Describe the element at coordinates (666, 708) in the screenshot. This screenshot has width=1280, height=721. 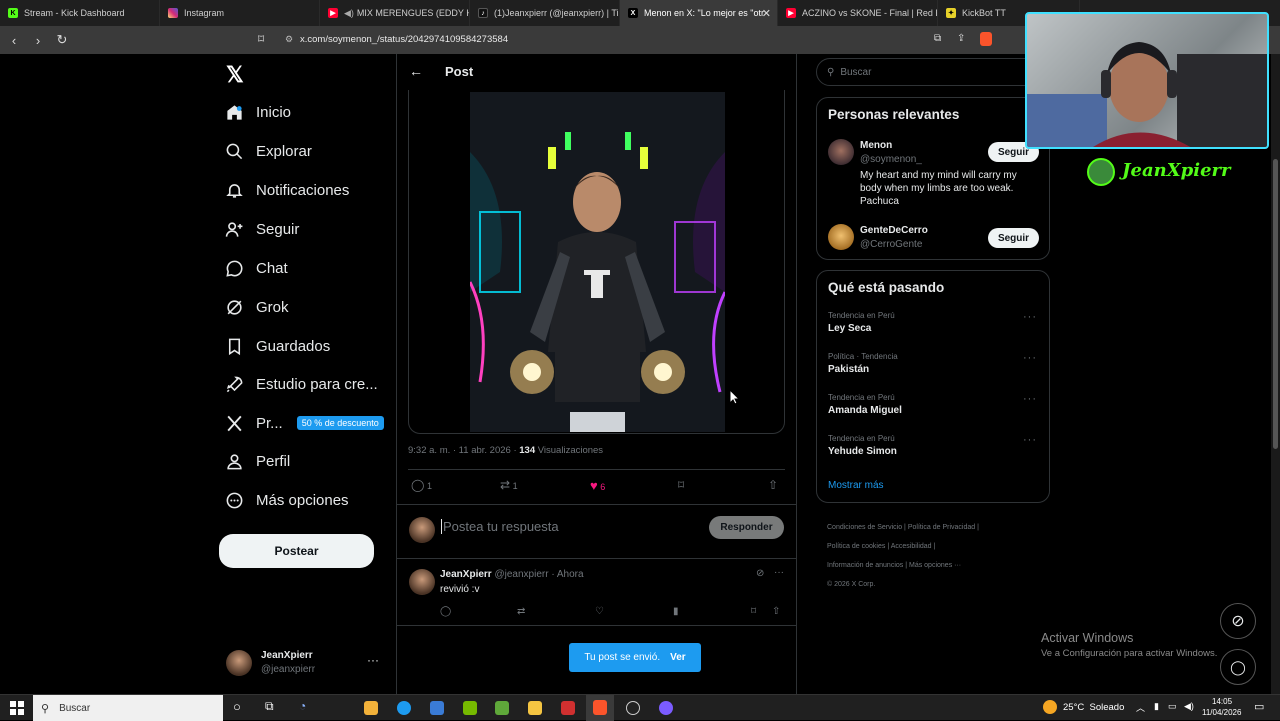
I see `discord-icon` at that location.